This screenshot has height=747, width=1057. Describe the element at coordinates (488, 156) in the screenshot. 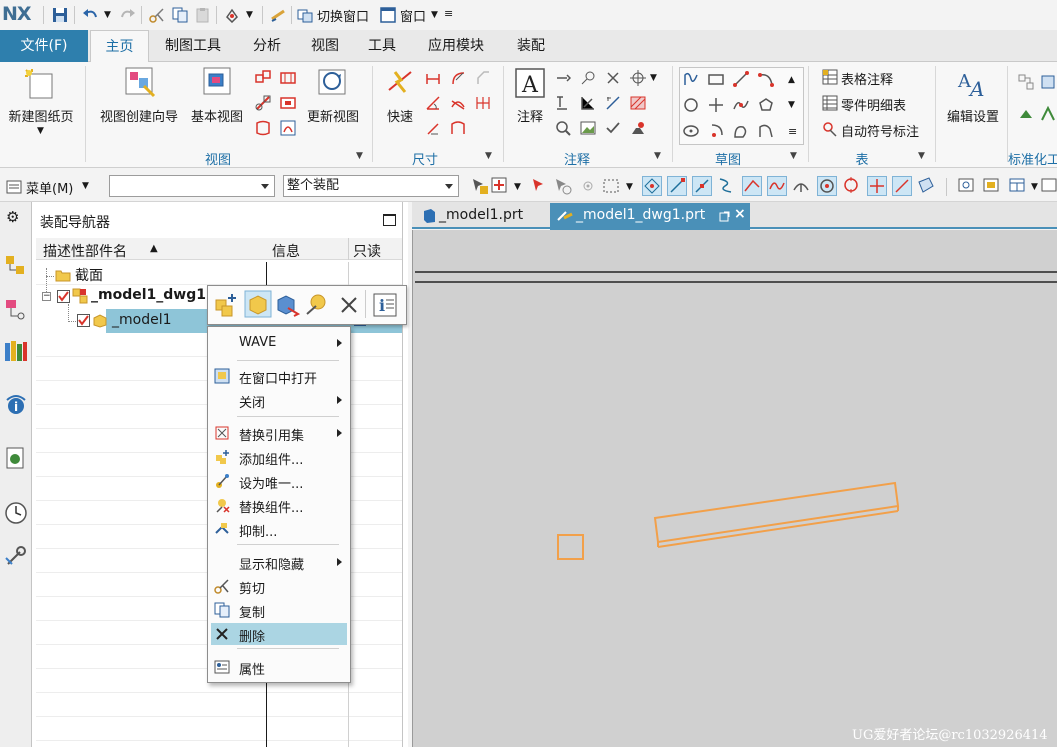

I see `group-more-dimension-icon: ▼` at that location.